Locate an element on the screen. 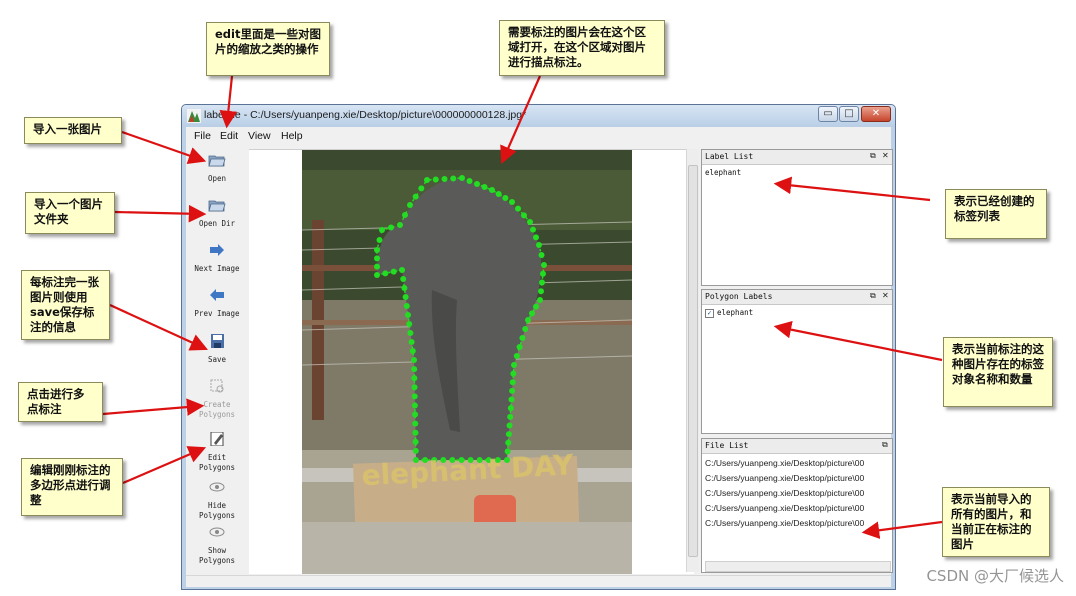 This screenshot has height=596, width=1076. callout-canvas: 需要标注的图片会在这个区域打开，在这个区域对图片进行描点标注。 is located at coordinates (582, 48).